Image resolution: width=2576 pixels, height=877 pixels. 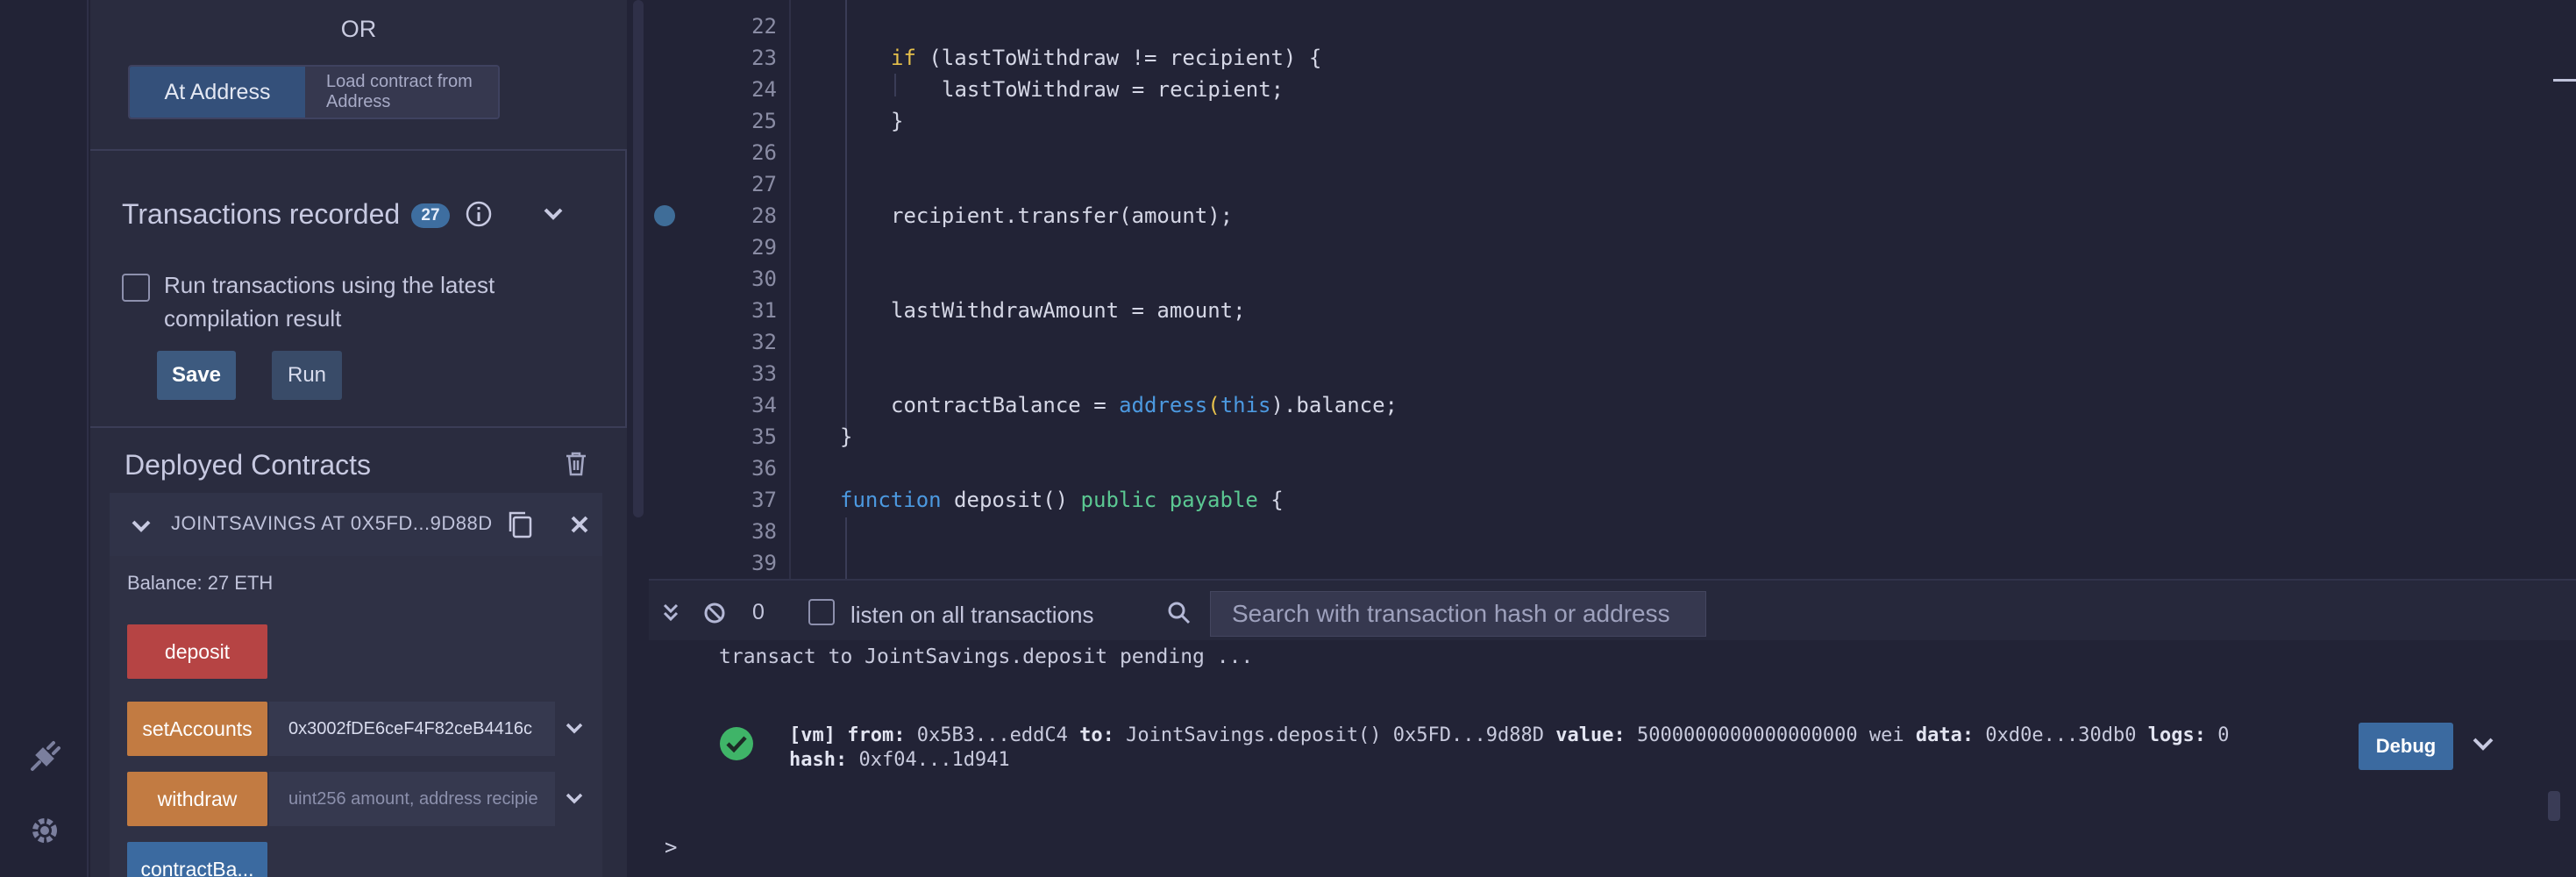 I want to click on withdraw-button: withdraw, so click(x=197, y=799).